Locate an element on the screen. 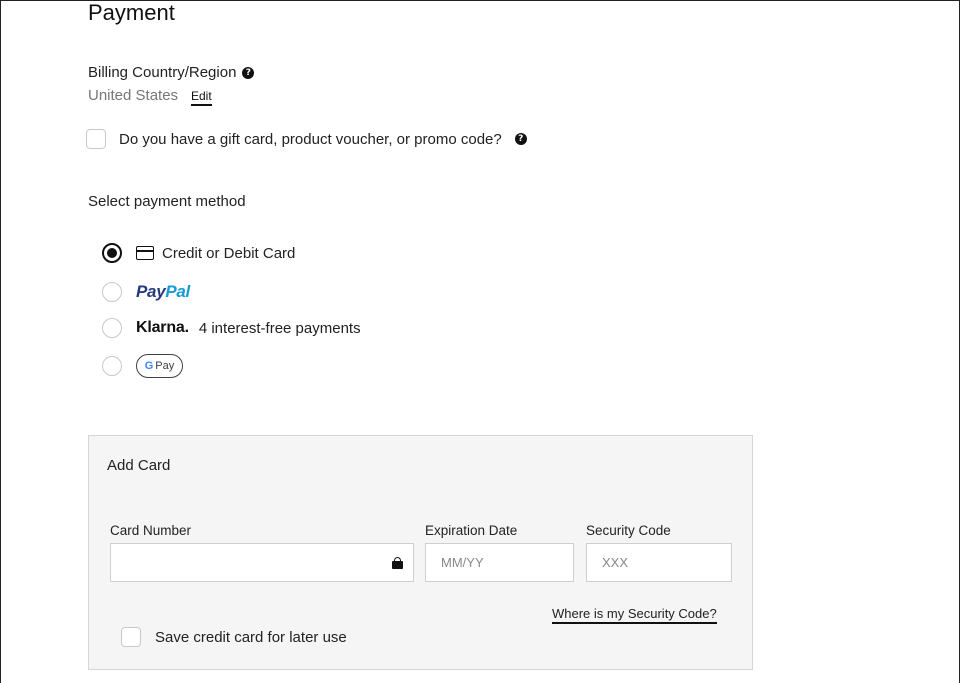 The image size is (960, 683). expiration-date-label: Expiration Date is located at coordinates (471, 530).